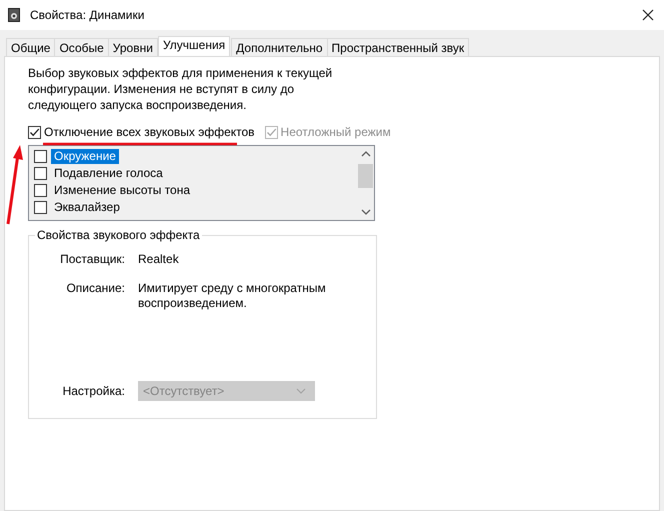  What do you see at coordinates (398, 47) in the screenshot?
I see `tab: Пространственный звук` at bounding box center [398, 47].